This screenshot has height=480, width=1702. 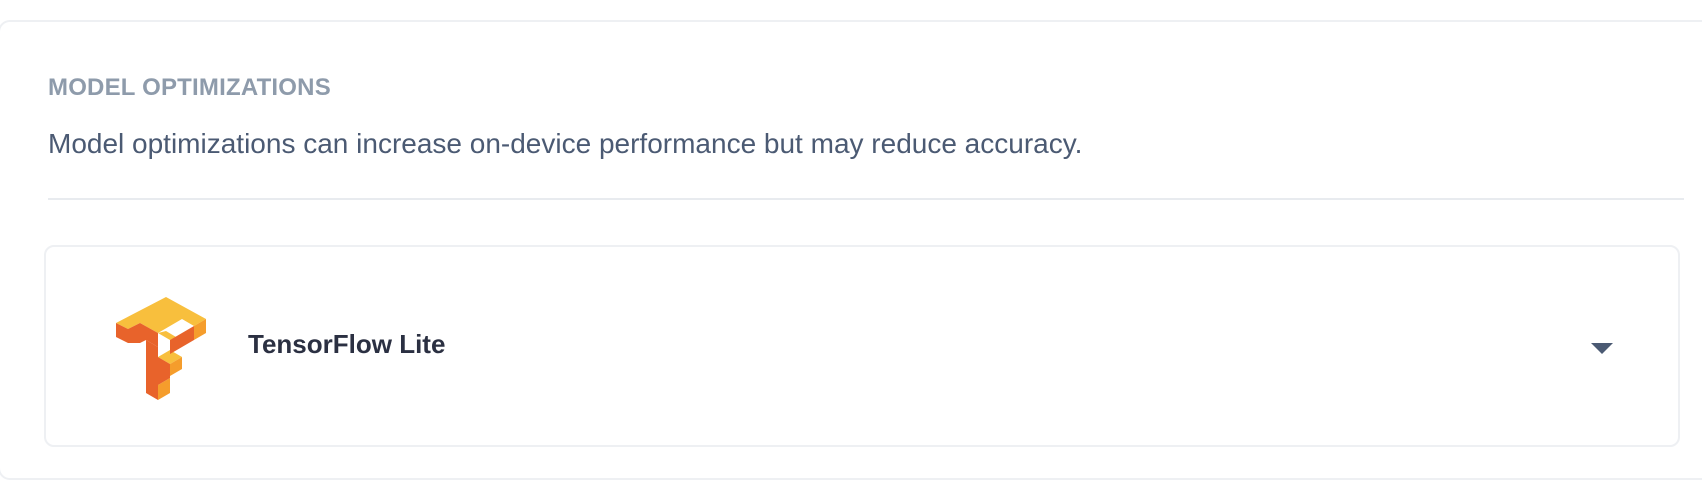 What do you see at coordinates (347, 344) in the screenshot?
I see `engine-name: TensorFlow Lite` at bounding box center [347, 344].